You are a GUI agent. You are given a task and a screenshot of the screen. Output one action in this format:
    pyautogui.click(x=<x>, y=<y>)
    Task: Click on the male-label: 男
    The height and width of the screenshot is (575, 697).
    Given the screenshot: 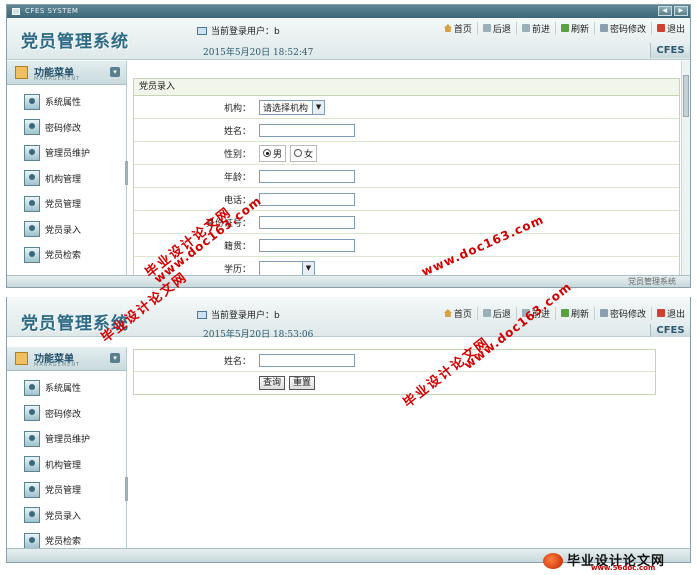 What is the action you would take?
    pyautogui.click(x=278, y=154)
    